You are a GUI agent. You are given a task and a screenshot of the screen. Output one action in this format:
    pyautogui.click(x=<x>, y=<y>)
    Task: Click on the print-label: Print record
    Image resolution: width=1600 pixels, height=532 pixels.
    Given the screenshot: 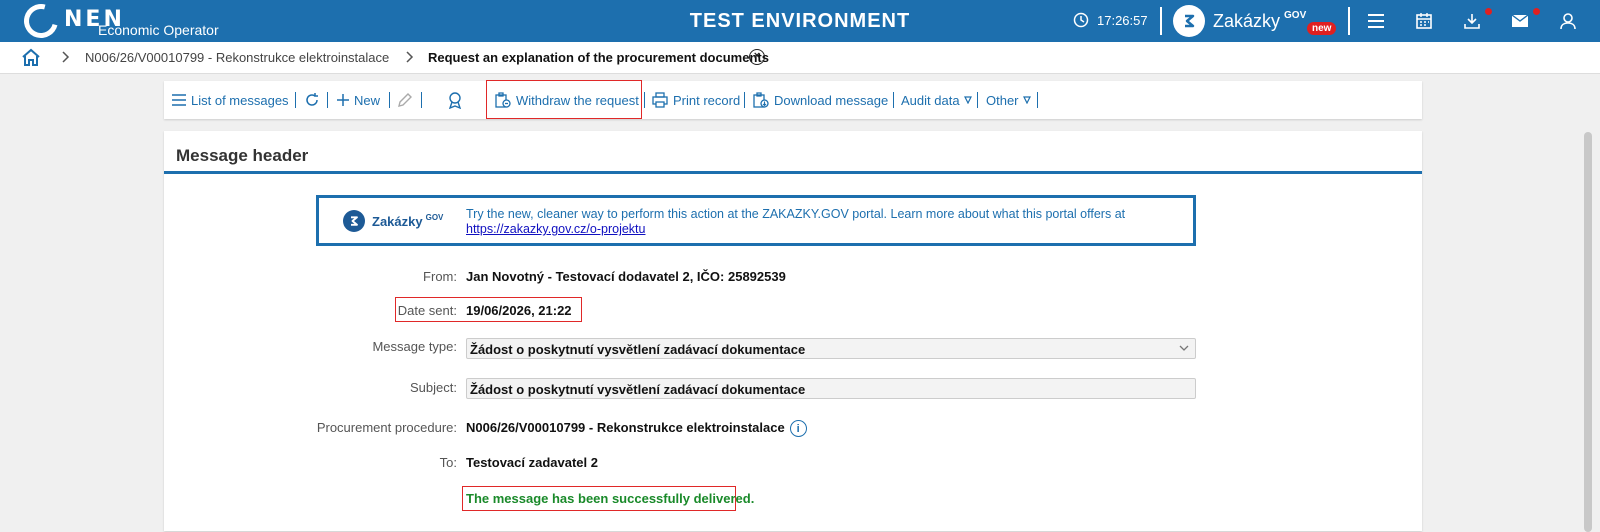 What is the action you would take?
    pyautogui.click(x=707, y=100)
    